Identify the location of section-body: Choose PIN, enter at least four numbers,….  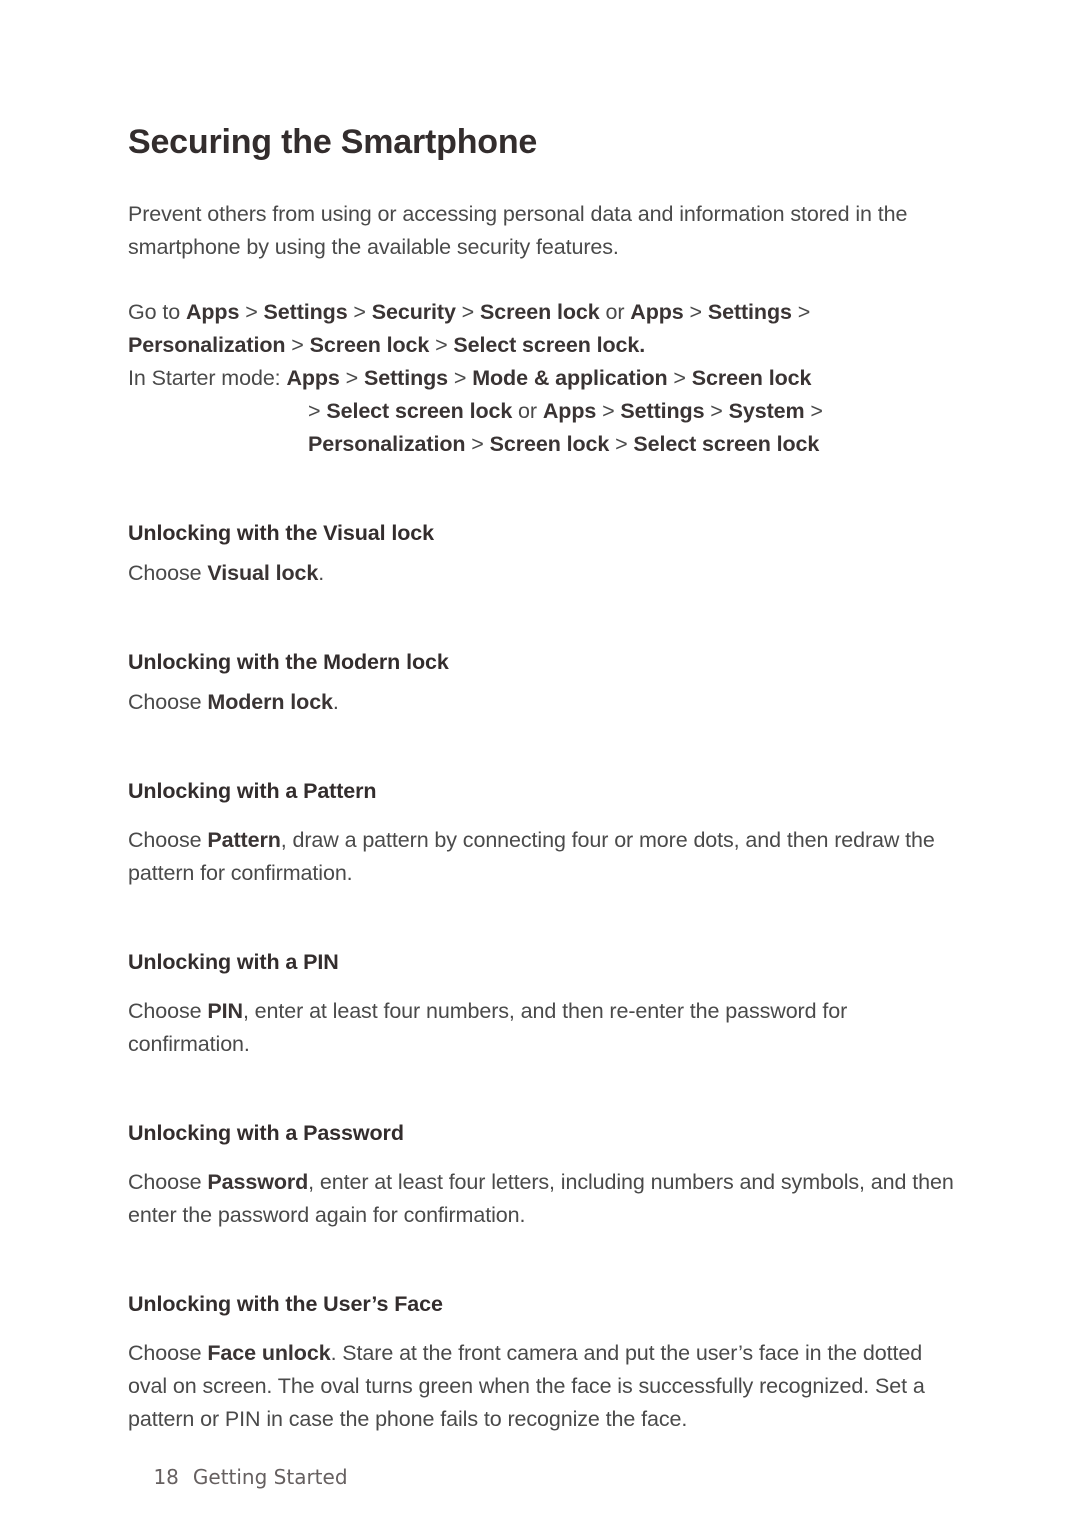
(543, 1028).